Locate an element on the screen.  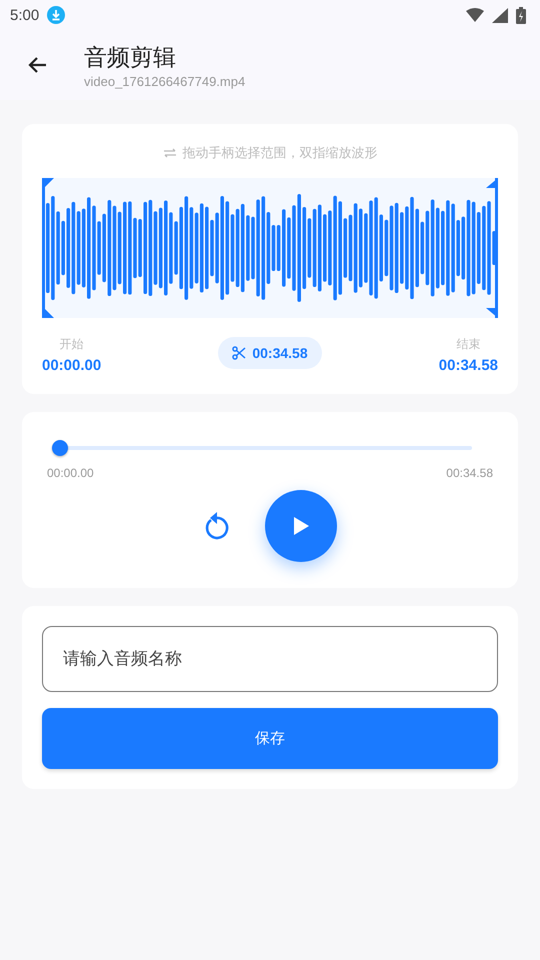
scissors-icon is located at coordinates (239, 353).